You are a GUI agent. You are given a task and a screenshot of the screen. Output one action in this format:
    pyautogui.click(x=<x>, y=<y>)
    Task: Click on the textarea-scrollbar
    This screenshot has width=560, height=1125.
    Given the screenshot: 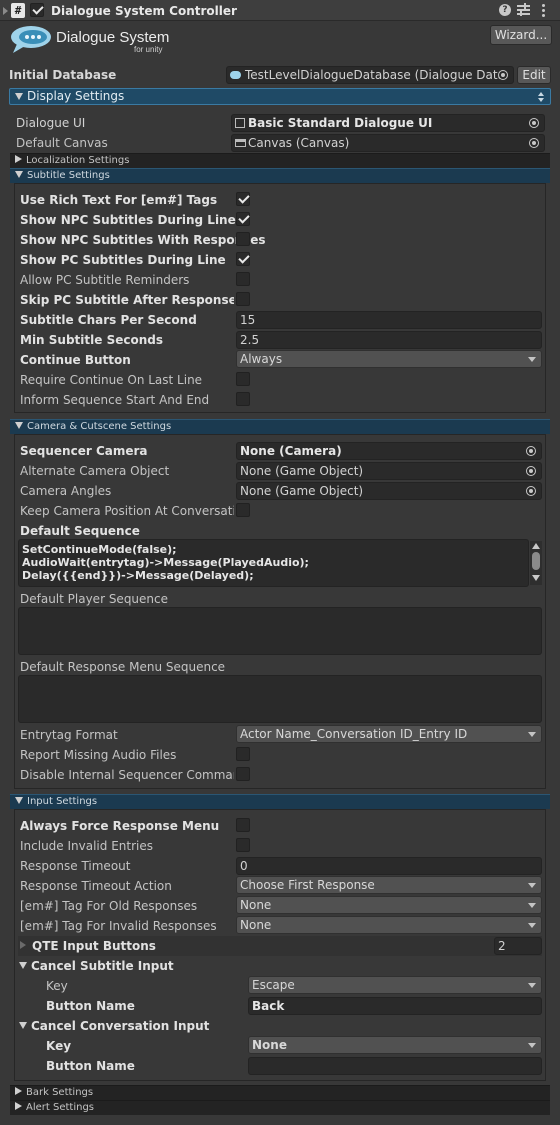 What is the action you would take?
    pyautogui.click(x=536, y=563)
    